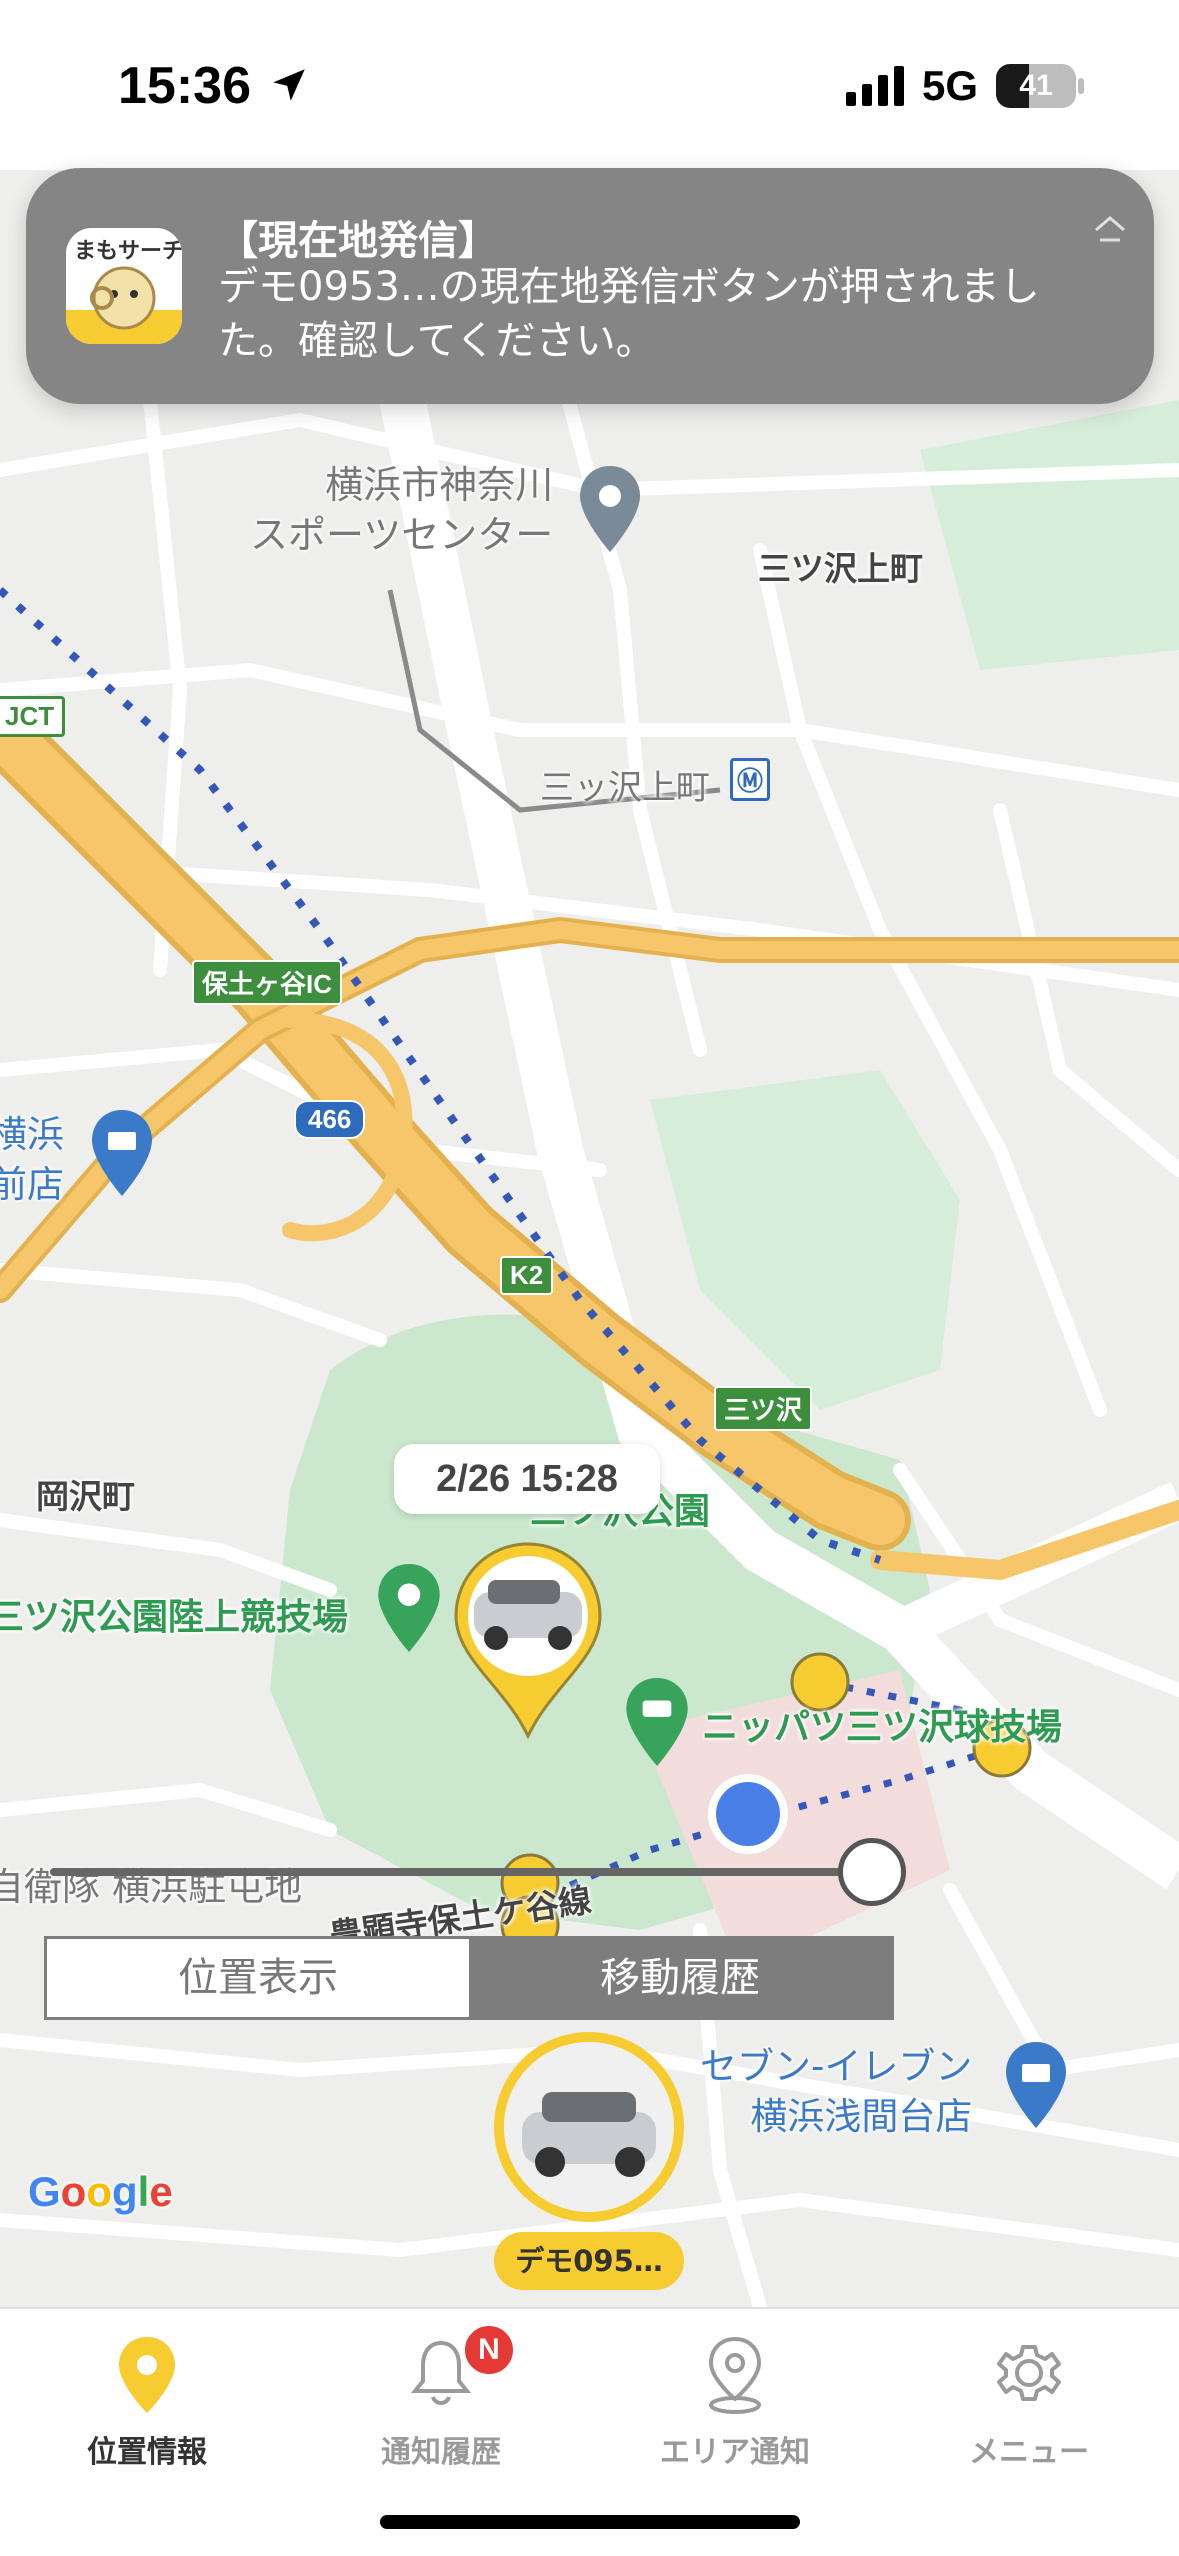 Image resolution: width=1179 pixels, height=2556 pixels. What do you see at coordinates (267, 982) in the screenshot?
I see `label-hodogaya-ic: 保土ヶ谷IC` at bounding box center [267, 982].